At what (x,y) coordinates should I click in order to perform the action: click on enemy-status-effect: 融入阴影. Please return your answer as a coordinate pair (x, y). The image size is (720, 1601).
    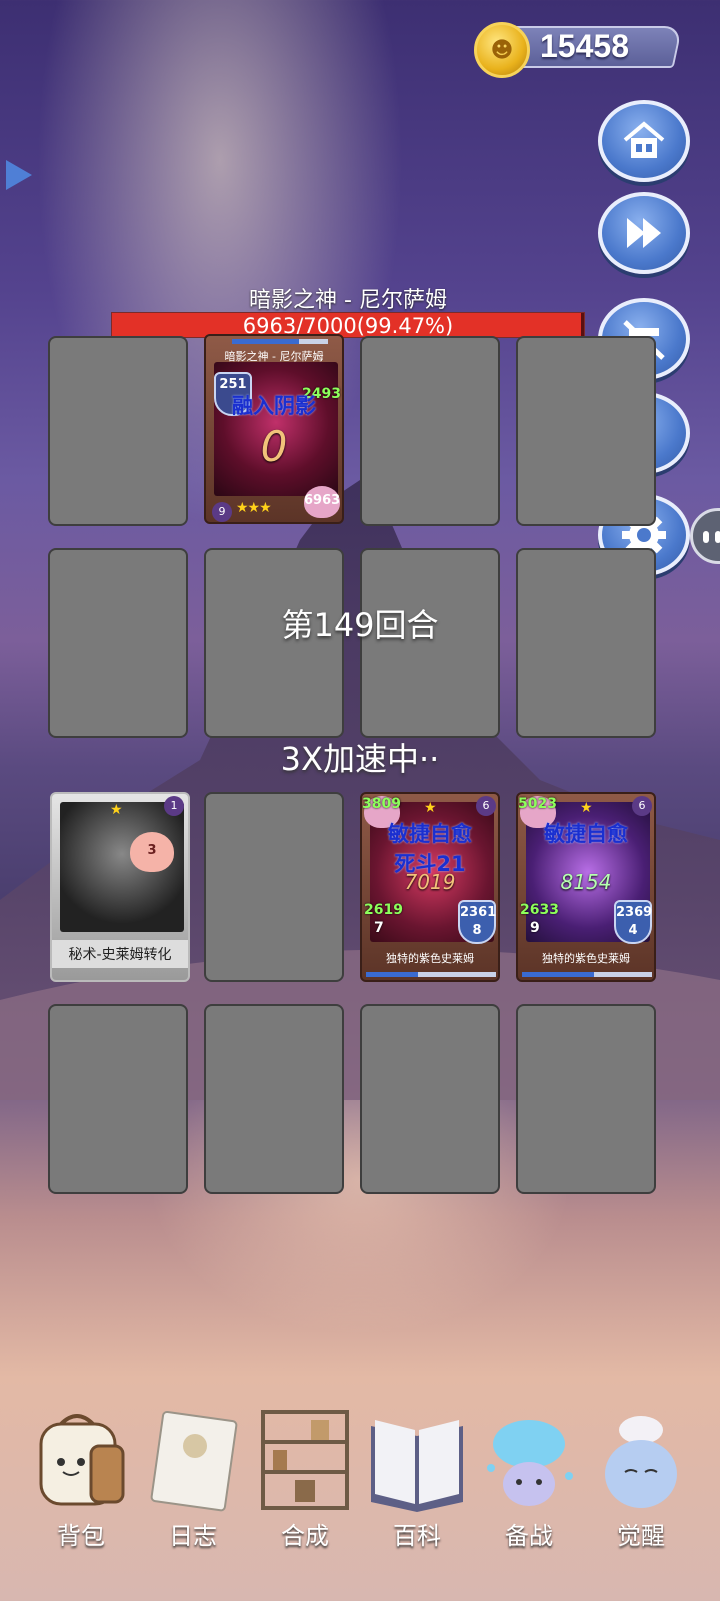
    Looking at the image, I should click on (274, 406).